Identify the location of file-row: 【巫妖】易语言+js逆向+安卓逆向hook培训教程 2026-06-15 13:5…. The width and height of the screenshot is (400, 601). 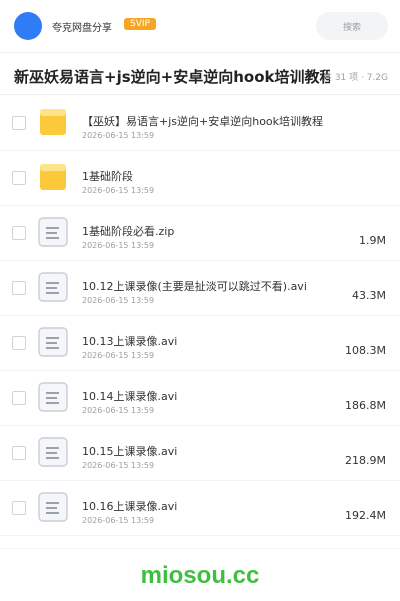
(200, 123).